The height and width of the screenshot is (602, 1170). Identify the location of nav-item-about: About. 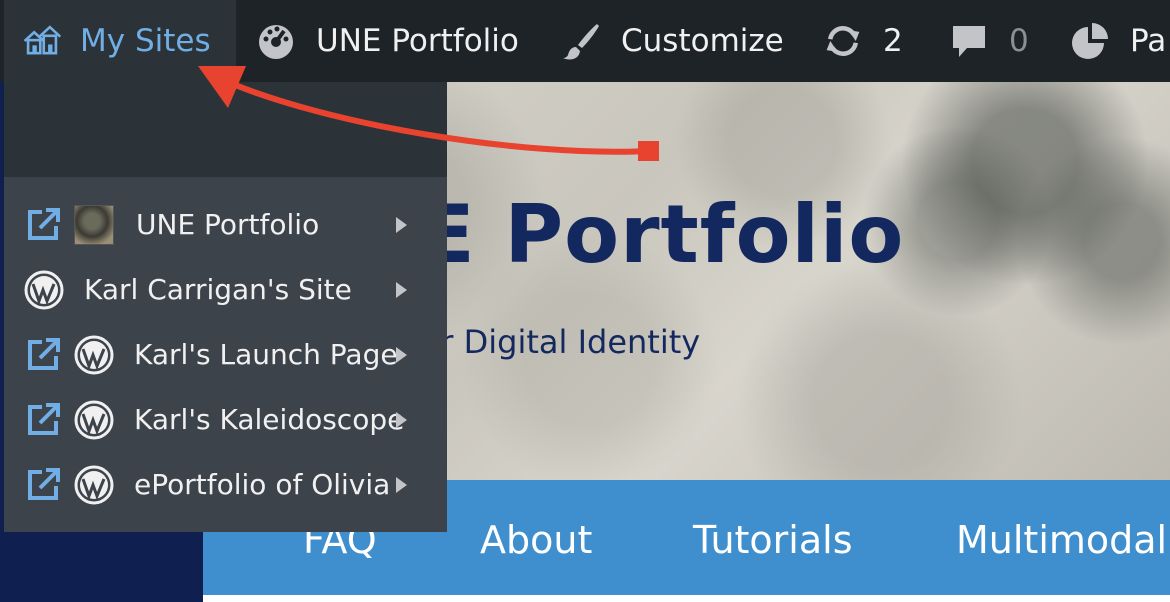
(536, 540).